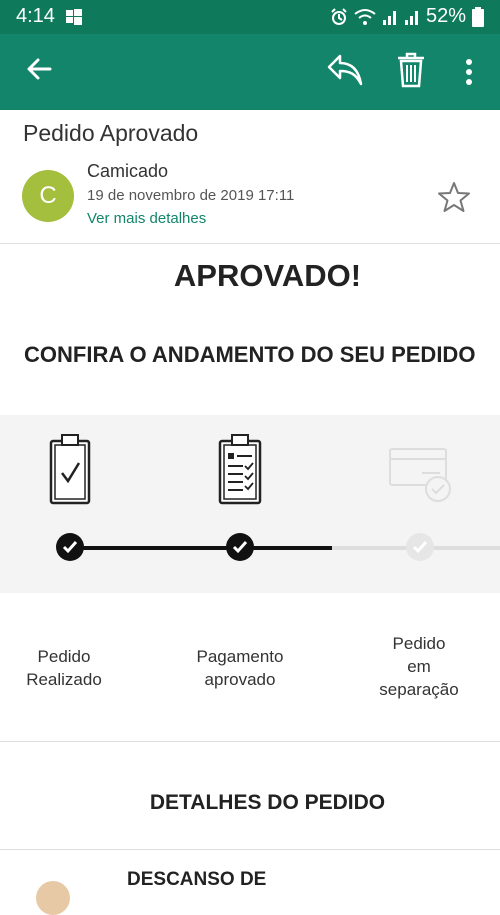 The height and width of the screenshot is (915, 500). Describe the element at coordinates (469, 72) in the screenshot. I see `more-vert-icon` at that location.